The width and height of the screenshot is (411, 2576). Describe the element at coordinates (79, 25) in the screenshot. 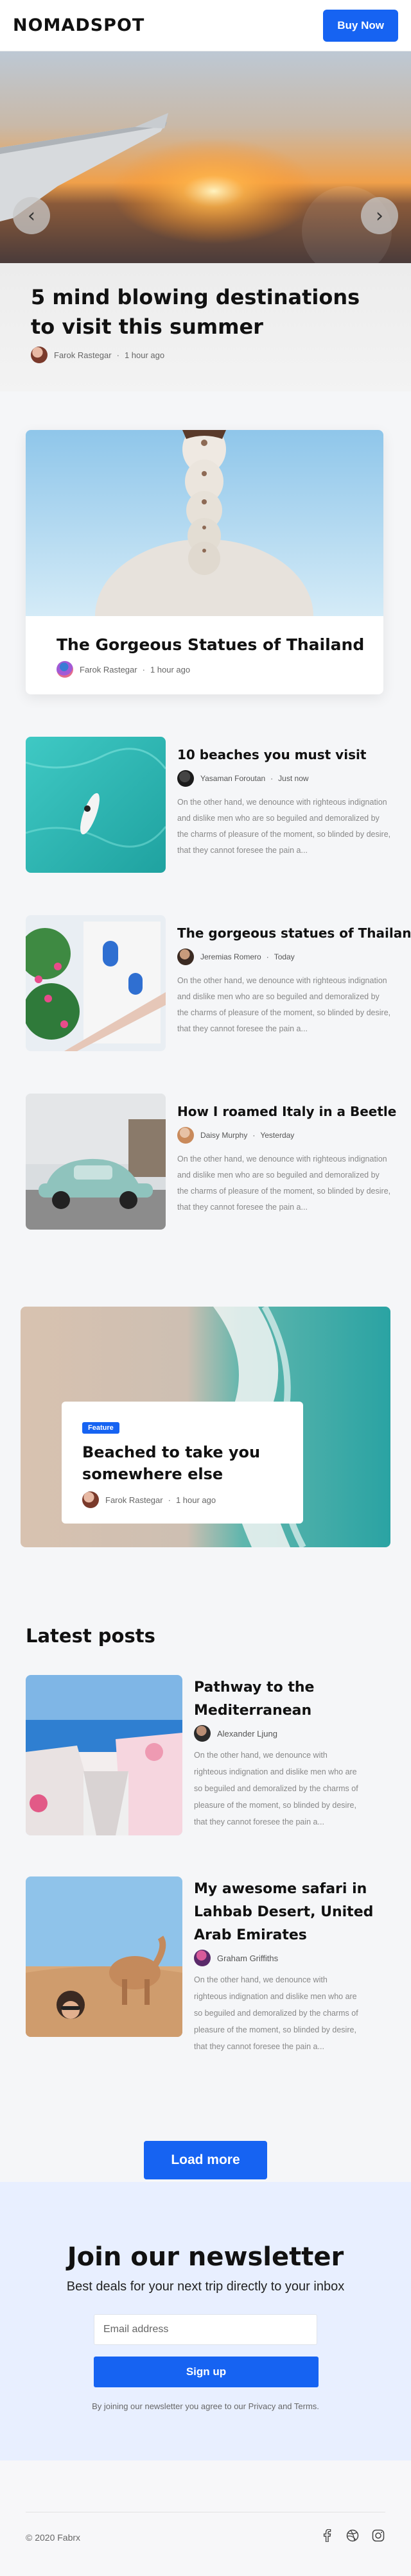

I see `site-logo: NOMADSPOT` at that location.